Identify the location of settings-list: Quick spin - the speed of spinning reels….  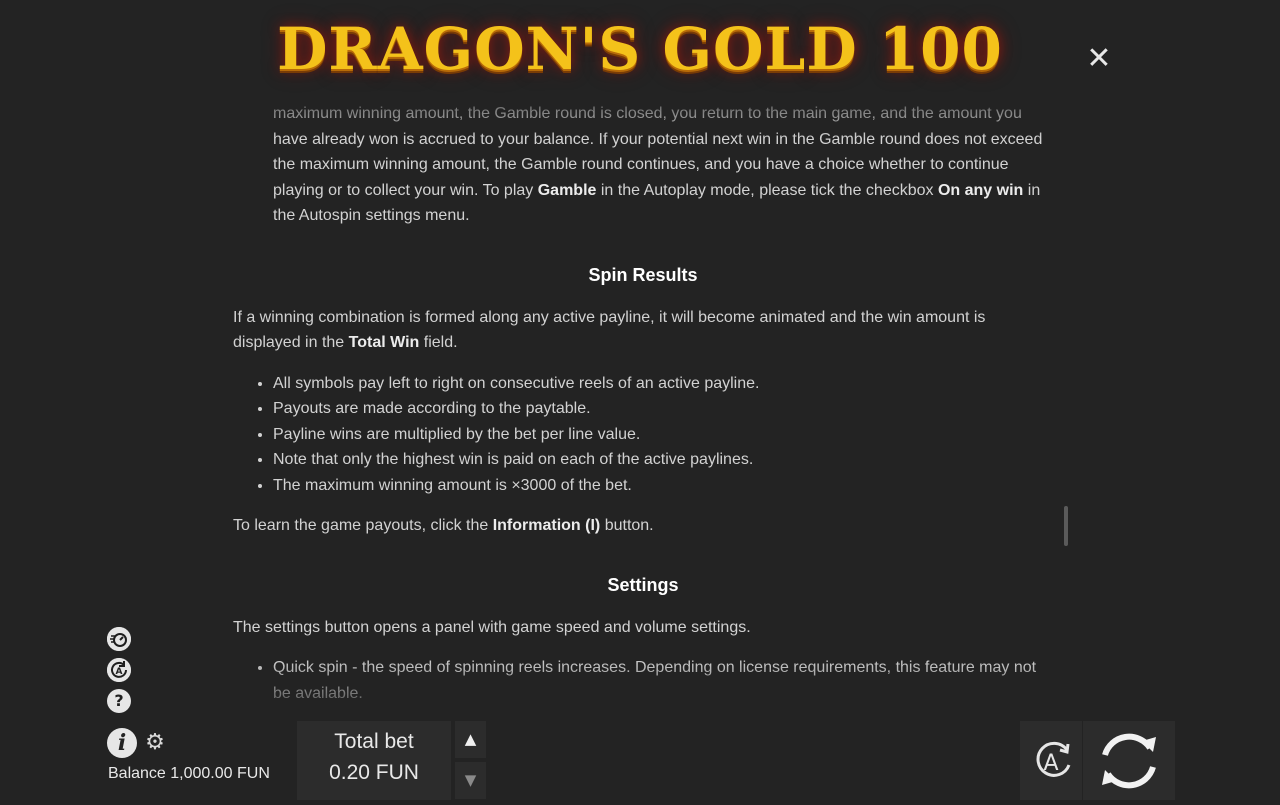
(643, 680).